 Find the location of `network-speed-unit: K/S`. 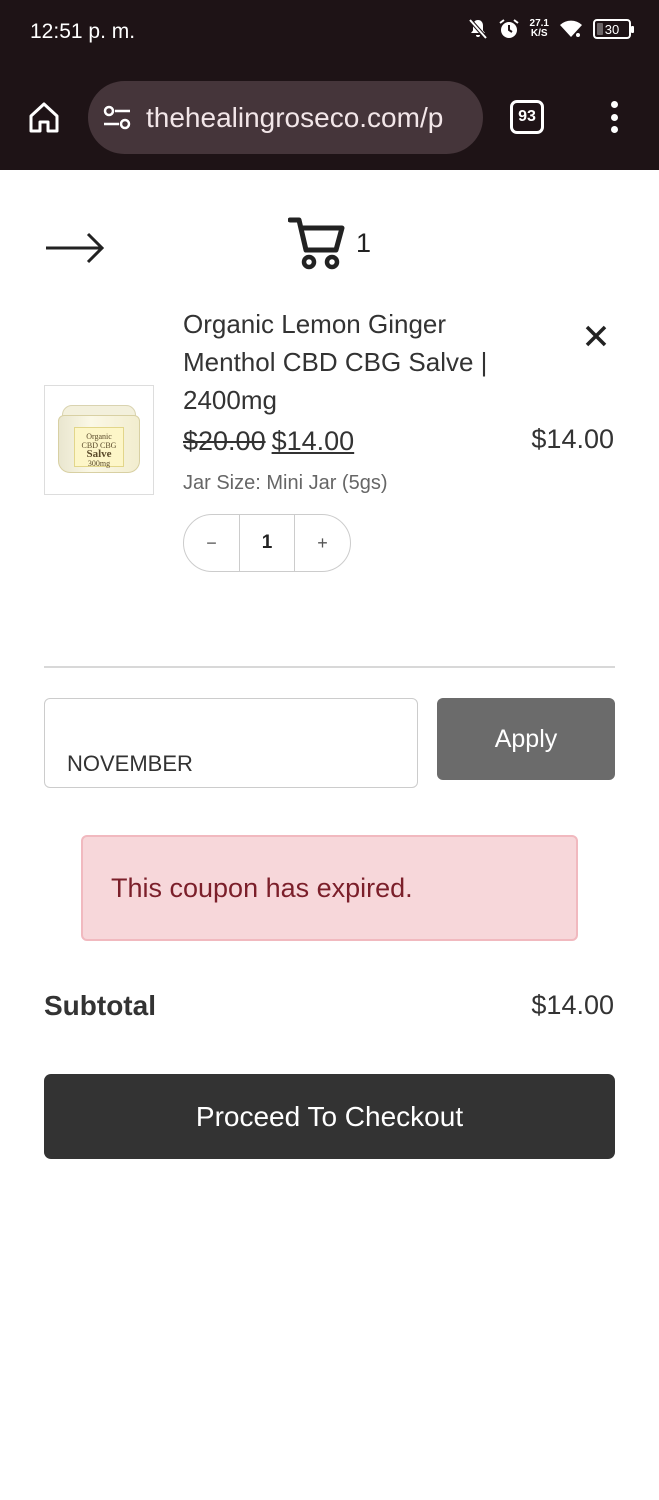

network-speed-unit: K/S is located at coordinates (539, 33).